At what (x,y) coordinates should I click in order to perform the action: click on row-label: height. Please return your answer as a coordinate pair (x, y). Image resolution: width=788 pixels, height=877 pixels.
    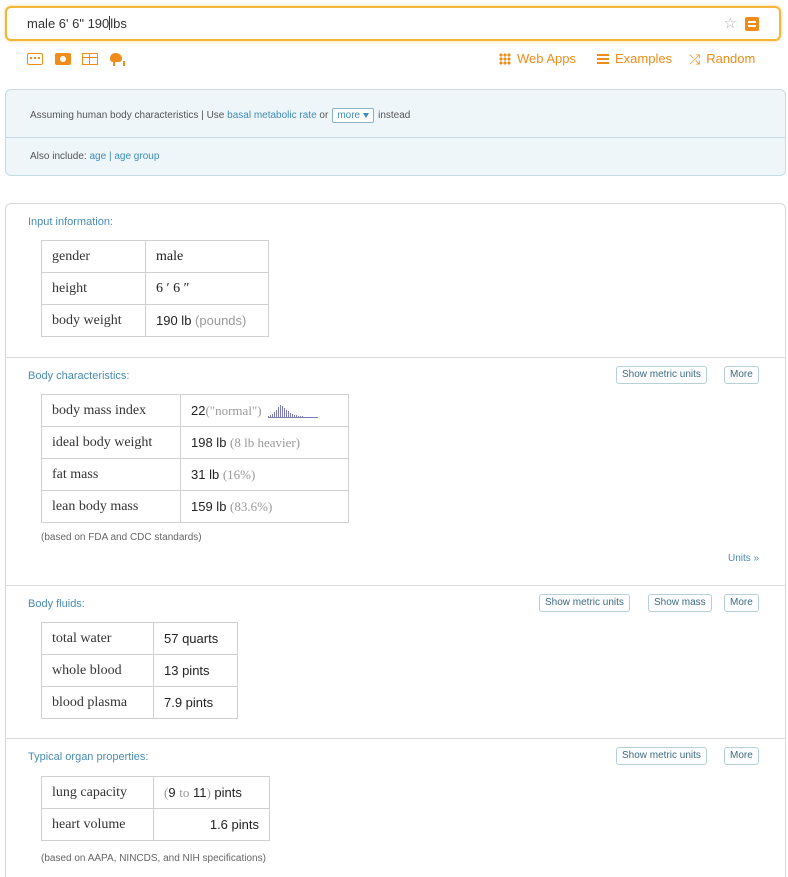
    Looking at the image, I should click on (93, 288).